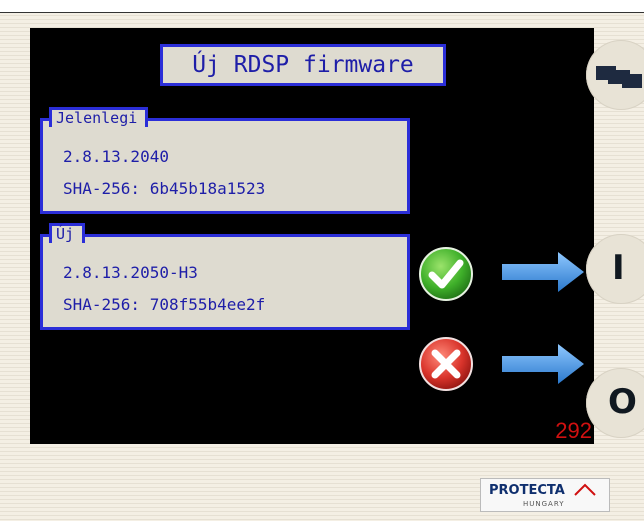  I want to click on x-icon, so click(446, 364).